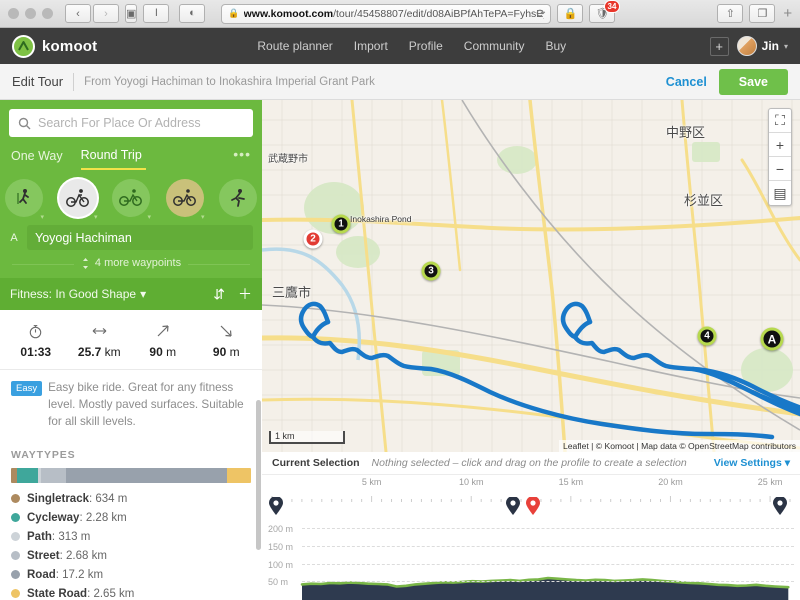 Image resolution: width=800 pixels, height=600 pixels. Describe the element at coordinates (13, 13) in the screenshot. I see `close-window-button` at that location.